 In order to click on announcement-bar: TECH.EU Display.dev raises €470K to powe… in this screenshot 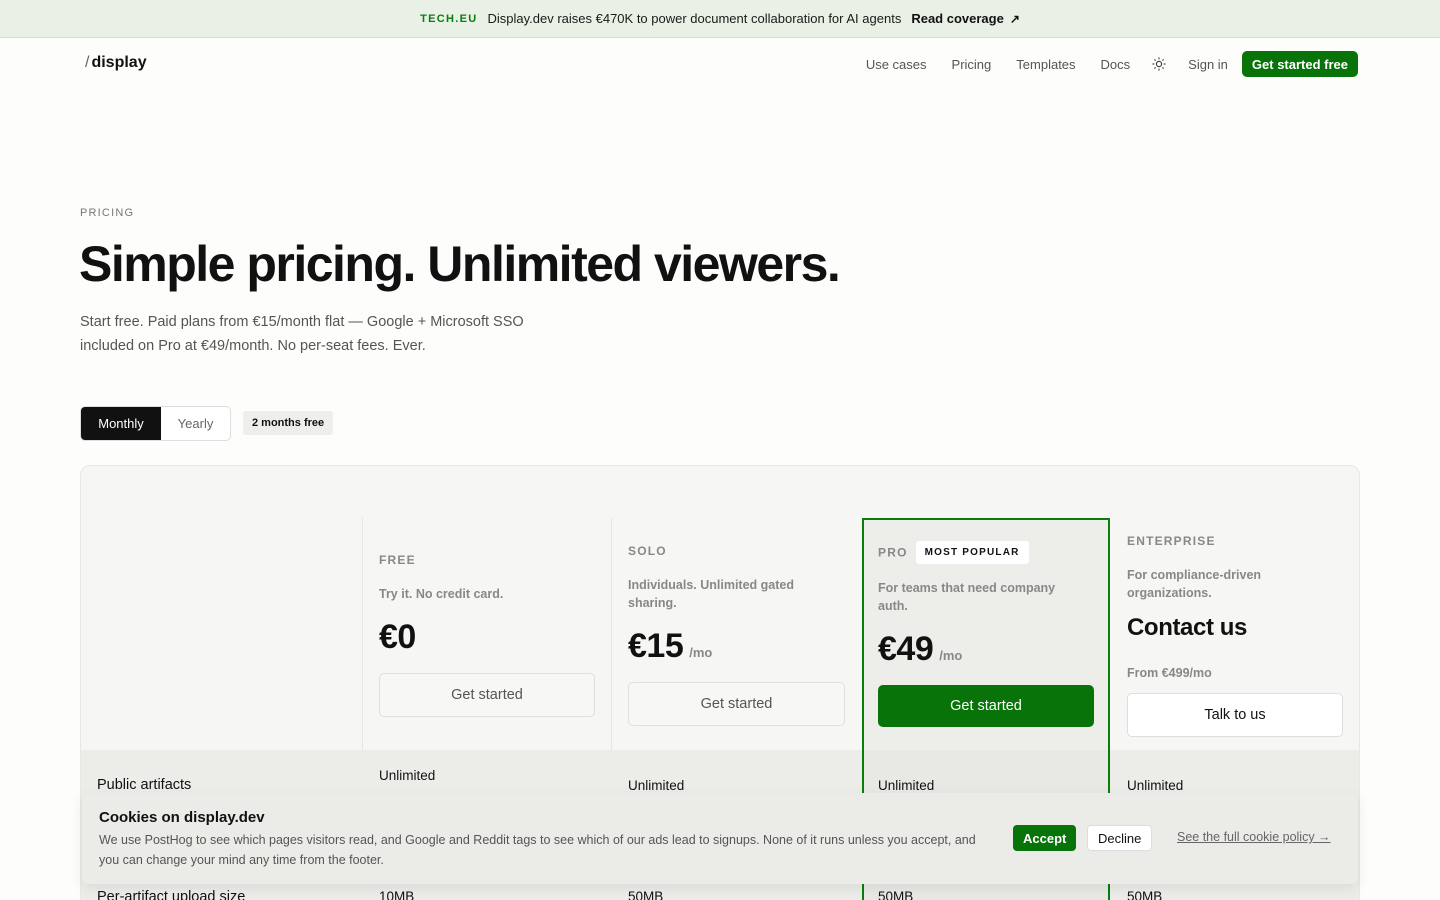, I will do `click(720, 19)`.